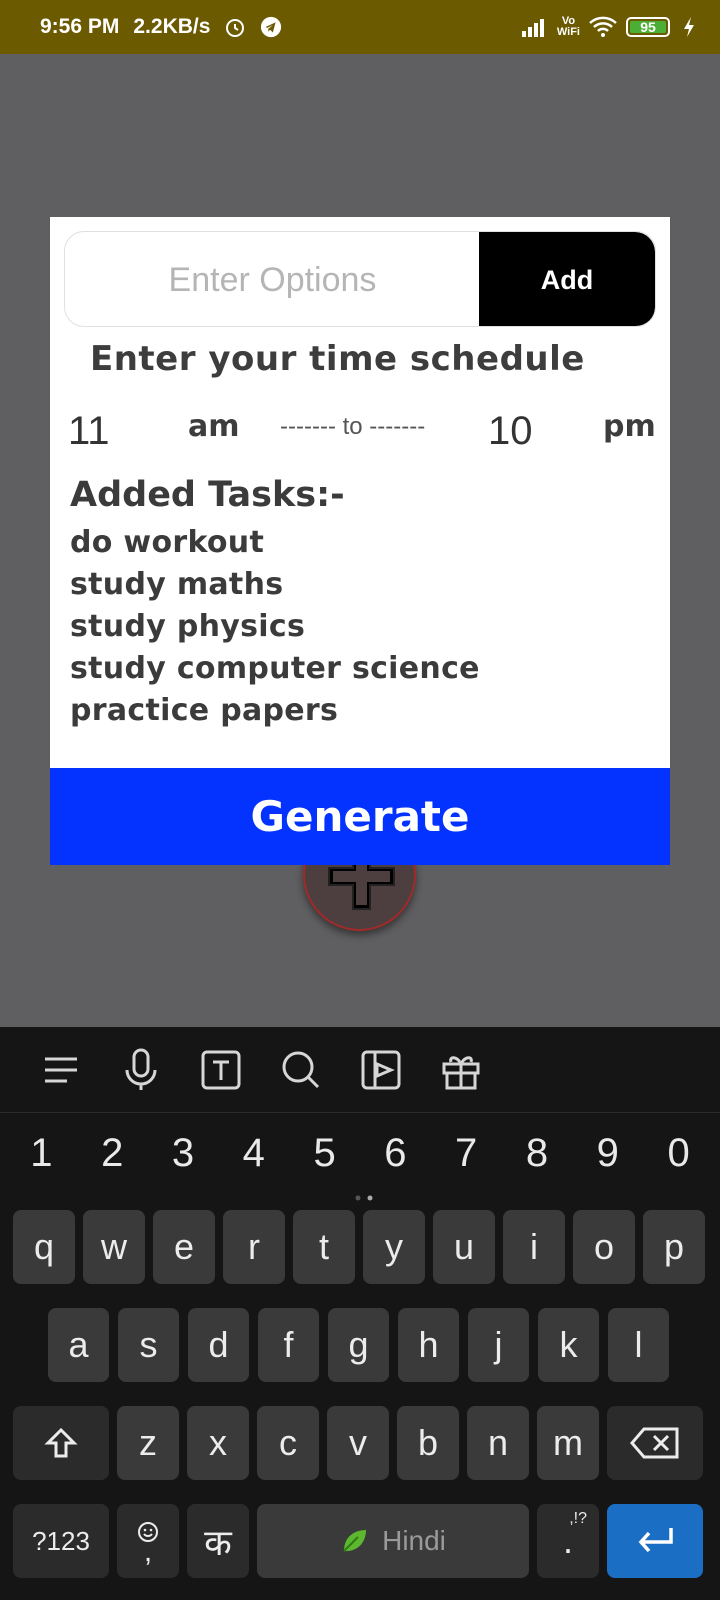 The height and width of the screenshot is (1600, 720). I want to click on shift-icon, so click(61, 1442).